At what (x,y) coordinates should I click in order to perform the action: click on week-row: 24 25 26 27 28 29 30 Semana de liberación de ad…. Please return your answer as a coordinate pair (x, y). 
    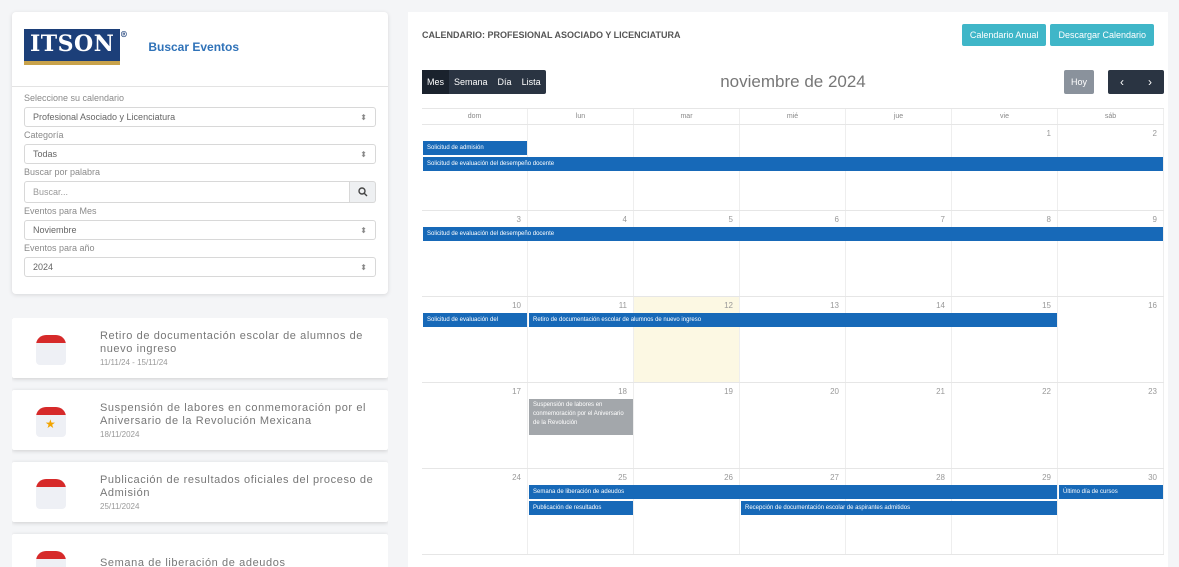
    Looking at the image, I should click on (793, 512).